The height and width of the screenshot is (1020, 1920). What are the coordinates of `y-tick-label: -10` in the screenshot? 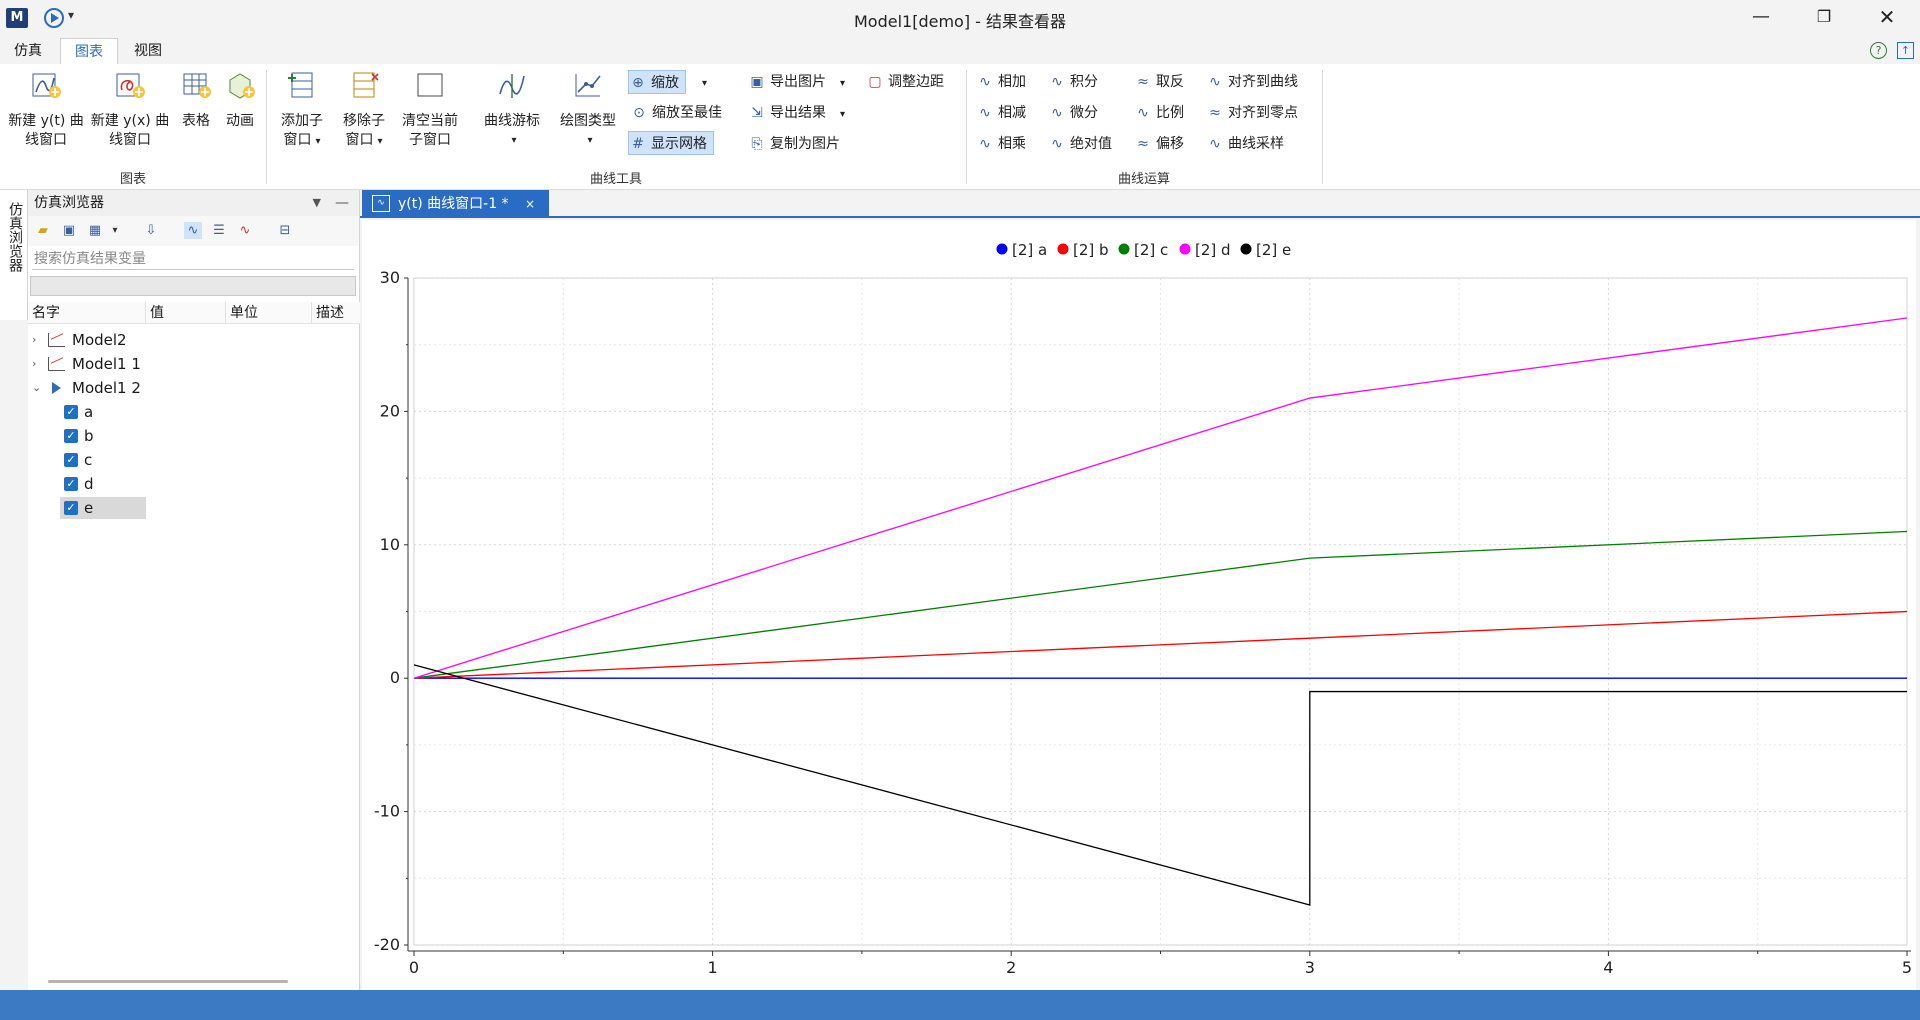 It's located at (387, 811).